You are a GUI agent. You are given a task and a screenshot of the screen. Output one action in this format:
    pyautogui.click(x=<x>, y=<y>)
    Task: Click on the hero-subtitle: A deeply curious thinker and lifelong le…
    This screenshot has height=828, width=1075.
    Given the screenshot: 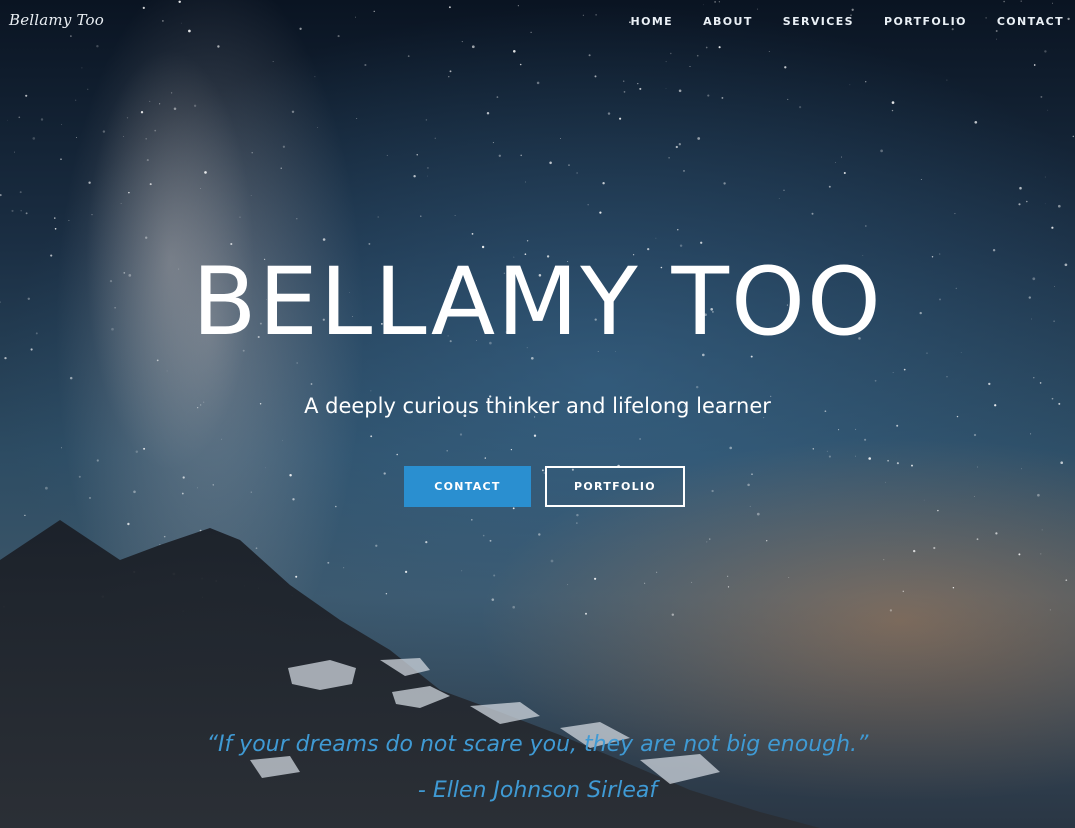 What is the action you would take?
    pyautogui.click(x=537, y=406)
    